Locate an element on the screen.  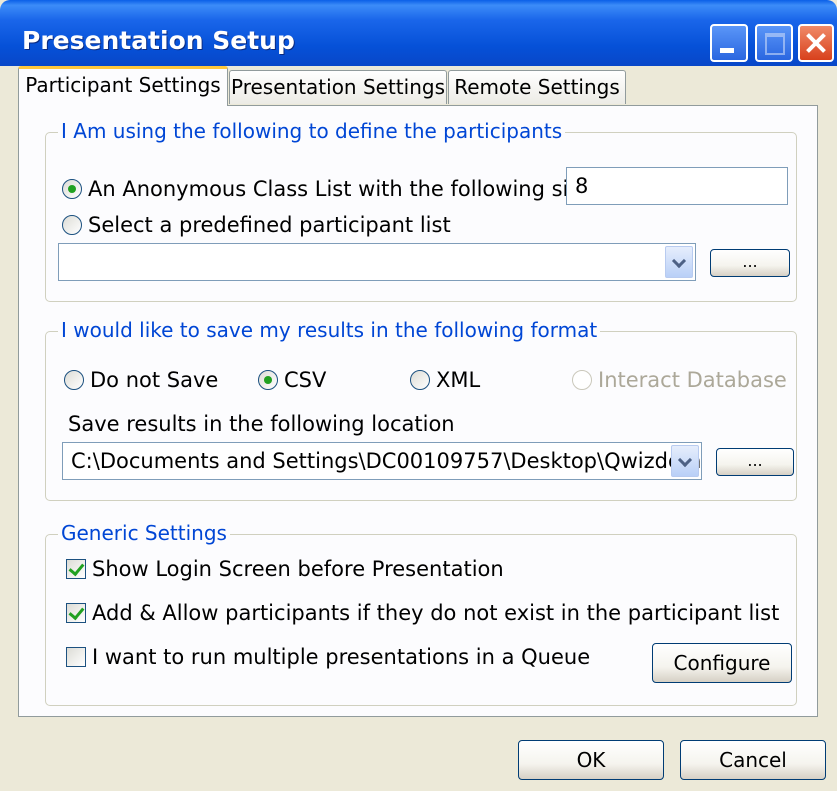
title-bar: Presentation Setup is located at coordinates (418, 33).